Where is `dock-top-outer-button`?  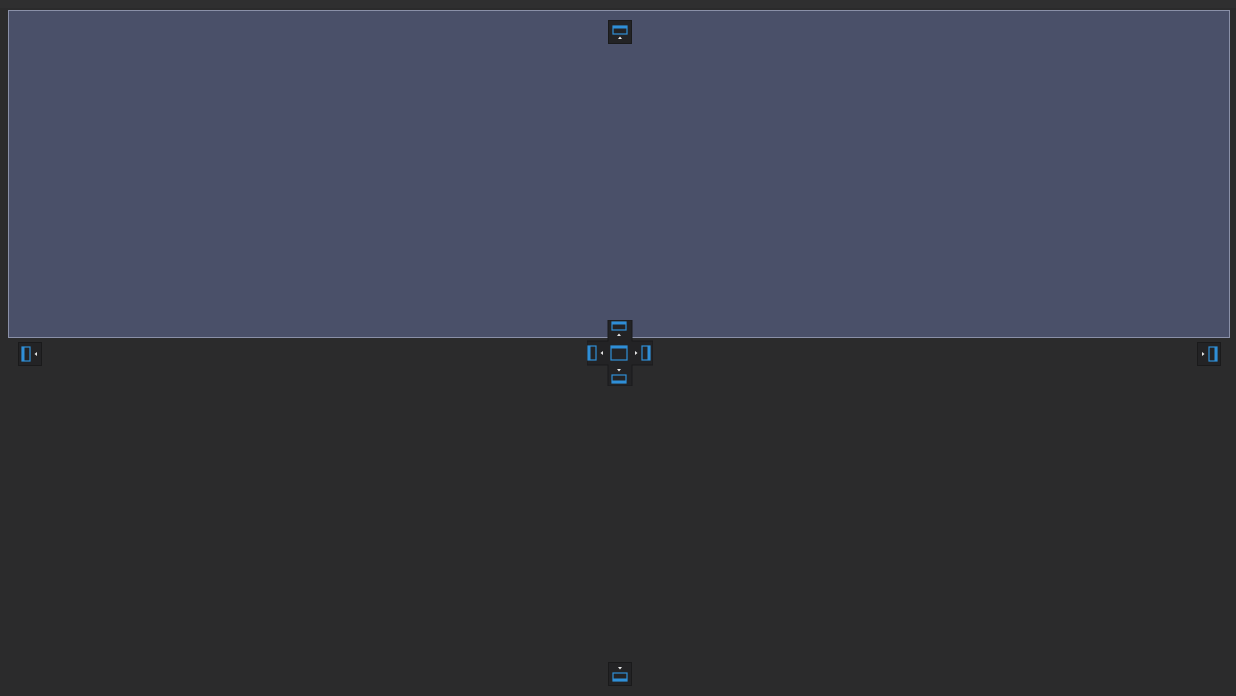
dock-top-outer-button is located at coordinates (620, 32).